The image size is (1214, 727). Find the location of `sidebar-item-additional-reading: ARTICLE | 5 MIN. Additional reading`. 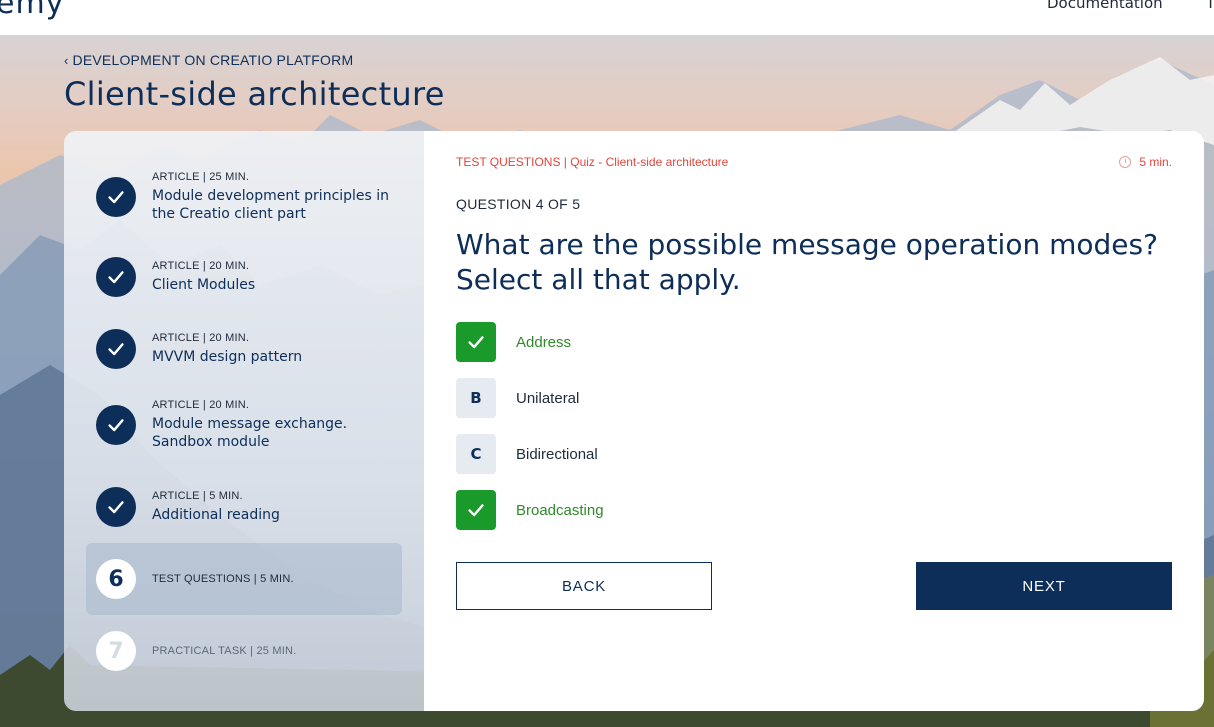

sidebar-item-additional-reading: ARTICLE | 5 MIN. Additional reading is located at coordinates (244, 507).